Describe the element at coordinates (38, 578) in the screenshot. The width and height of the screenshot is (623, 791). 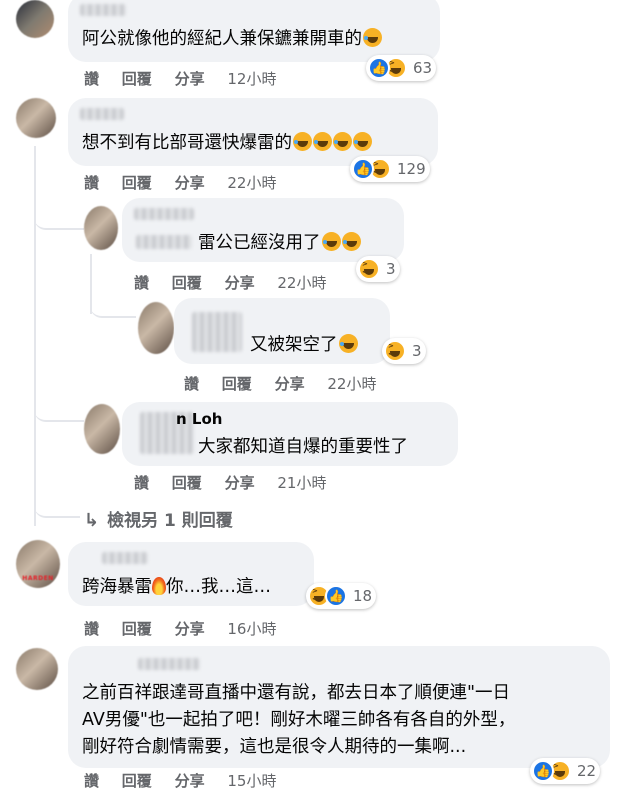
I see `avatar-badge: HARDEN` at that location.